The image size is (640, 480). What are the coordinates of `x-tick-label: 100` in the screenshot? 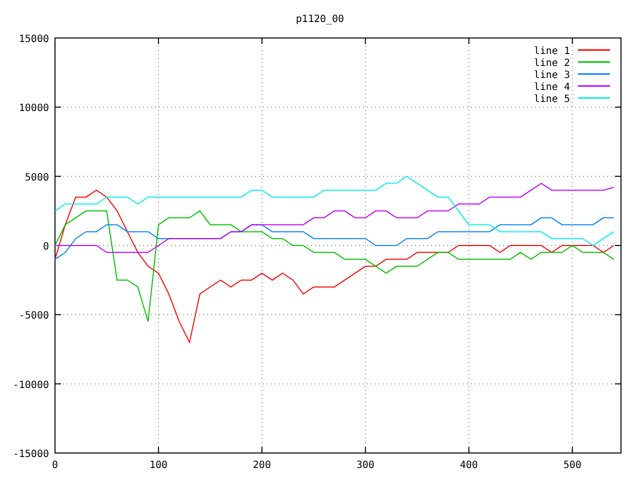 It's located at (158, 465).